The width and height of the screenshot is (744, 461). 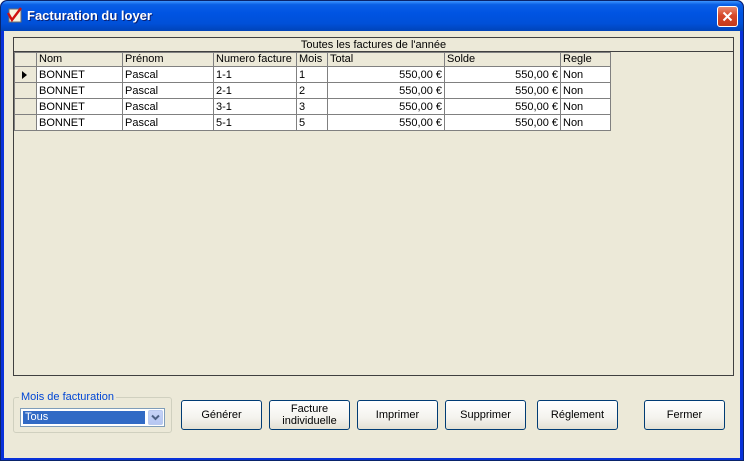 What do you see at coordinates (255, 122) in the screenshot?
I see `cell-numero-facture: 5-1` at bounding box center [255, 122].